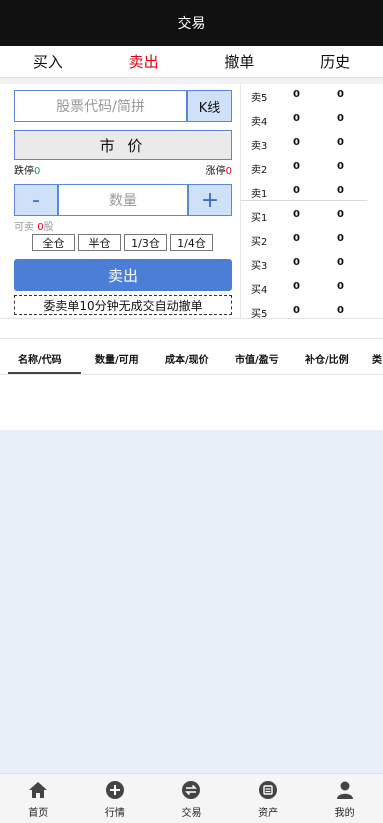  I want to click on user-icon, so click(344, 790).